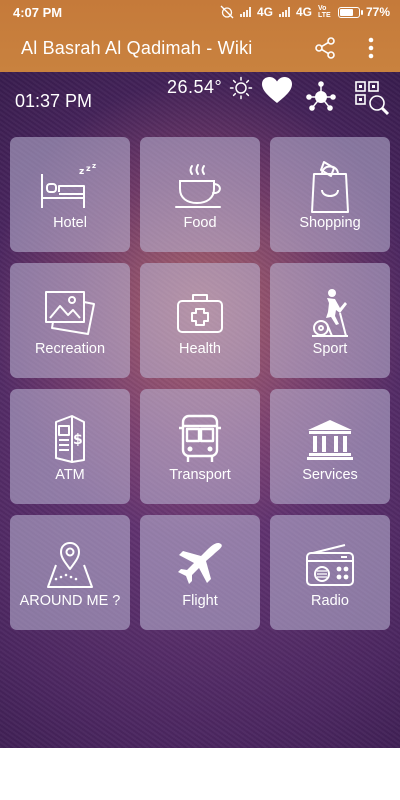 This screenshot has width=400, height=800. What do you see at coordinates (227, 12) in the screenshot?
I see `alarm-off-icon` at bounding box center [227, 12].